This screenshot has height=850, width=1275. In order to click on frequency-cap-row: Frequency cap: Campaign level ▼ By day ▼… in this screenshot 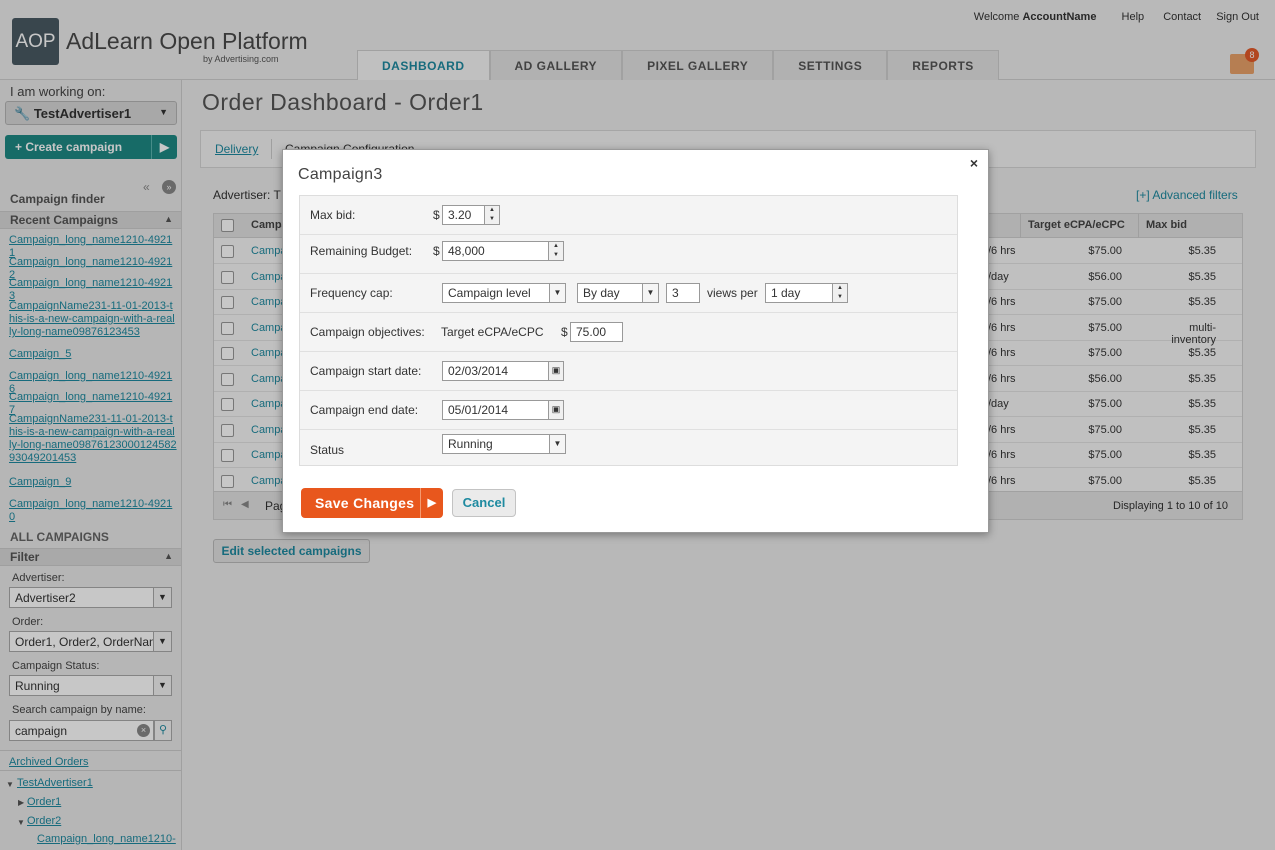, I will do `click(628, 293)`.